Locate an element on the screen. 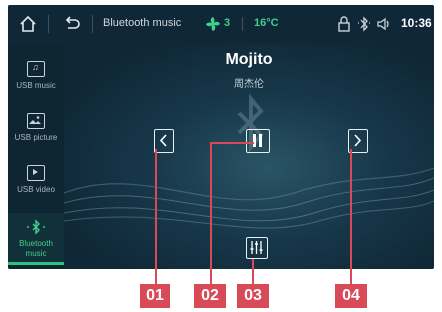  chevron-left-icon is located at coordinates (163, 140).